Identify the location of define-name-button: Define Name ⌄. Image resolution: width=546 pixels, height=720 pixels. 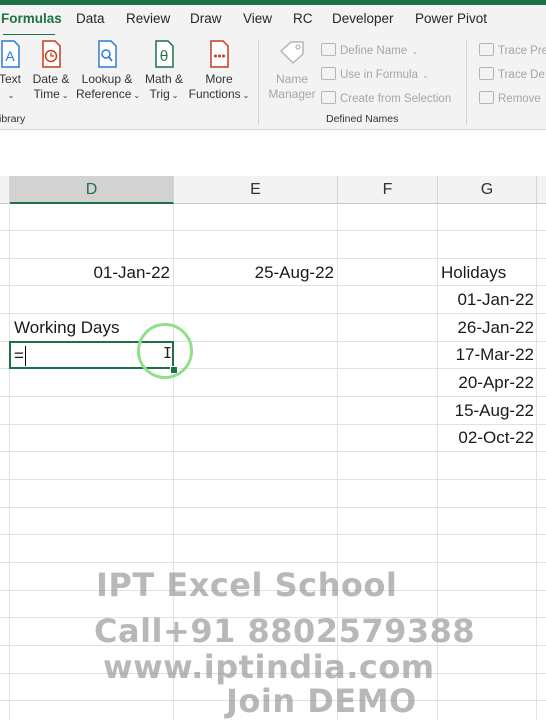
(369, 50).